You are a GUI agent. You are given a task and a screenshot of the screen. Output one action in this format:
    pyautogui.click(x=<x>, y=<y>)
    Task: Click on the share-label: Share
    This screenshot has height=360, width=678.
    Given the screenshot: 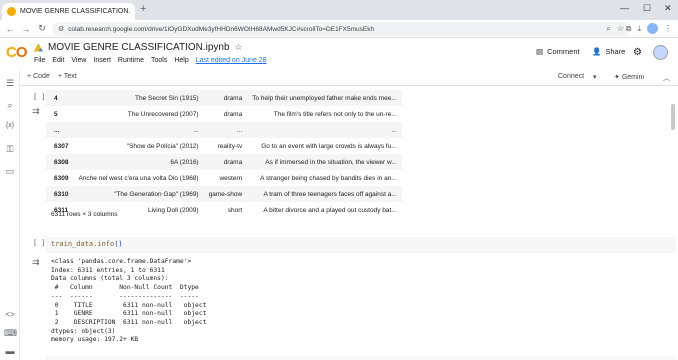 What is the action you would take?
    pyautogui.click(x=615, y=51)
    